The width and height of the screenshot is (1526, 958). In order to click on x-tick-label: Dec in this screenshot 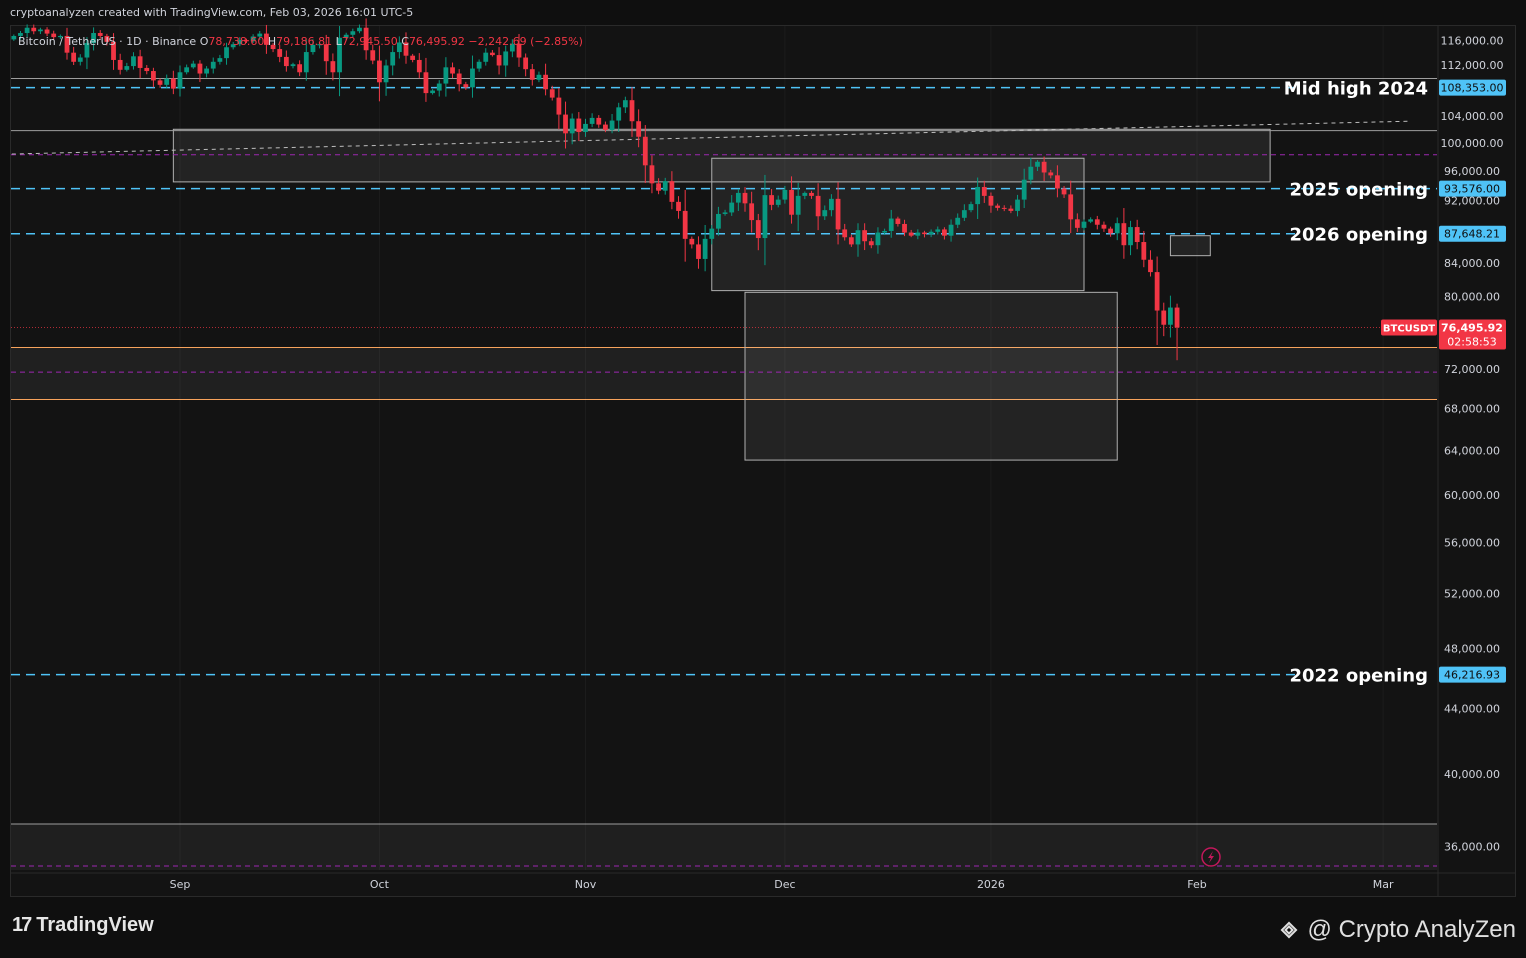, I will do `click(784, 884)`.